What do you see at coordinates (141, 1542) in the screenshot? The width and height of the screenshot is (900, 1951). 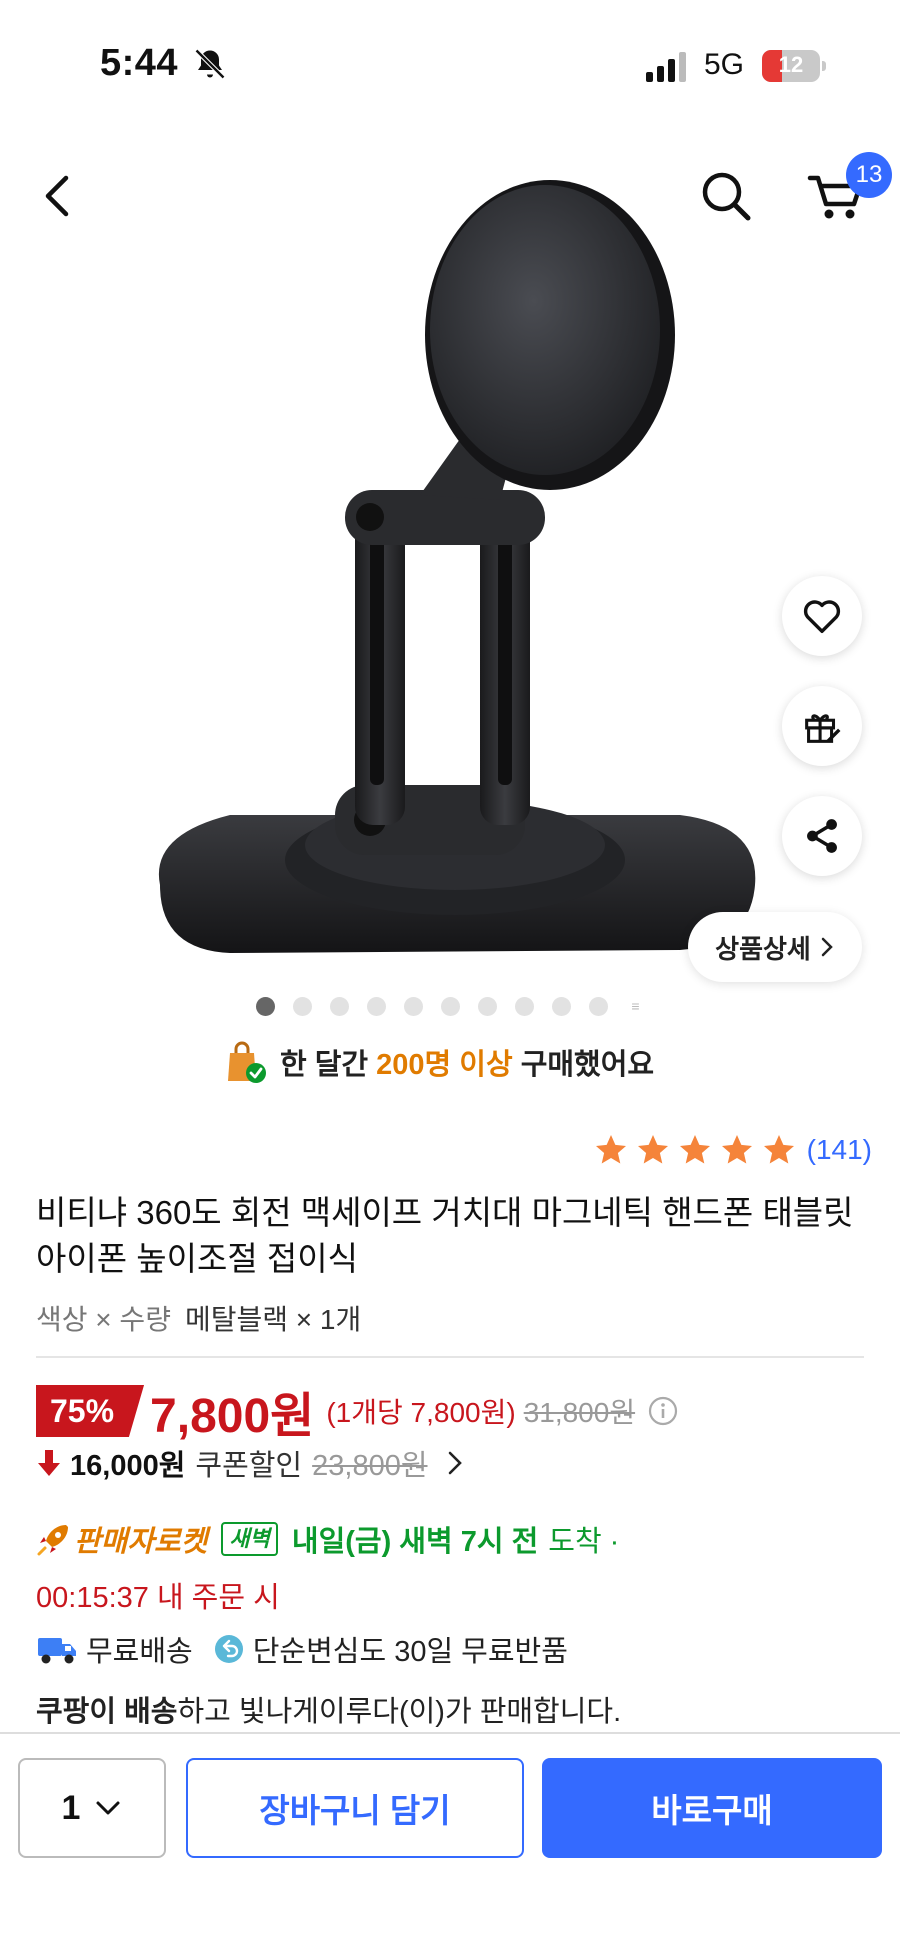 I see `seller-rocket-badge: 판매자로켓` at bounding box center [141, 1542].